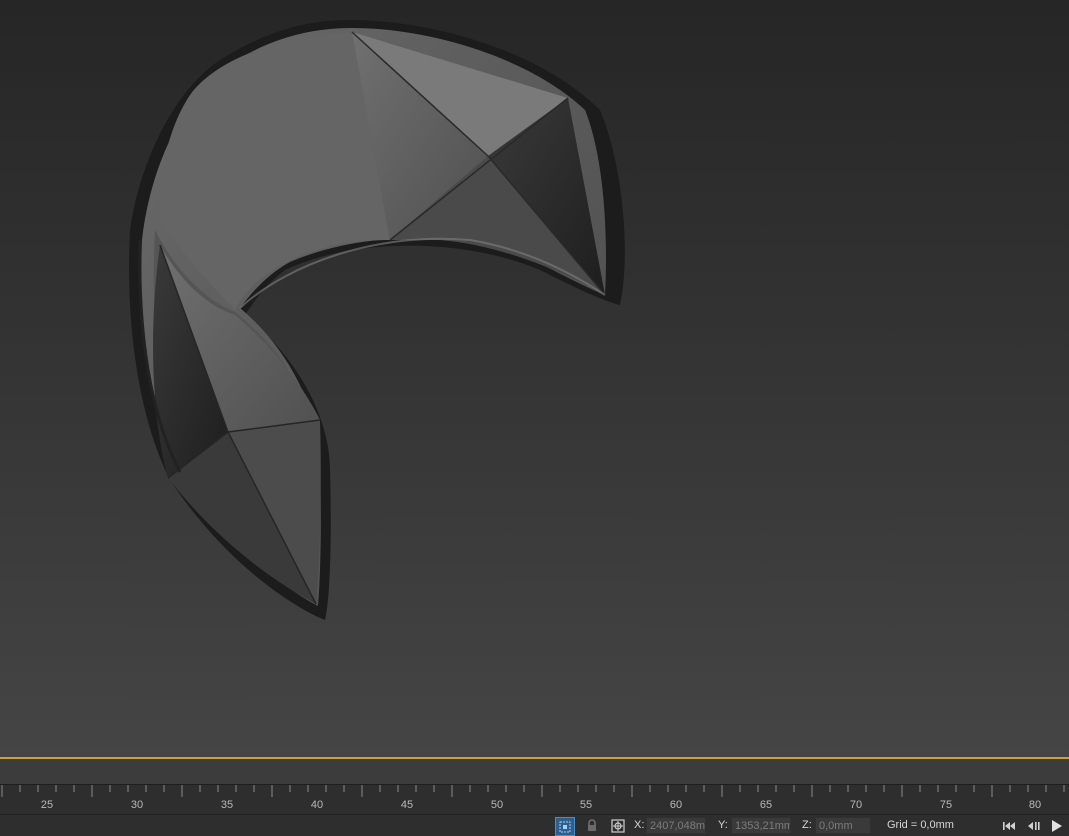 The image size is (1069, 836). I want to click on timeline-track, so click(534, 771).